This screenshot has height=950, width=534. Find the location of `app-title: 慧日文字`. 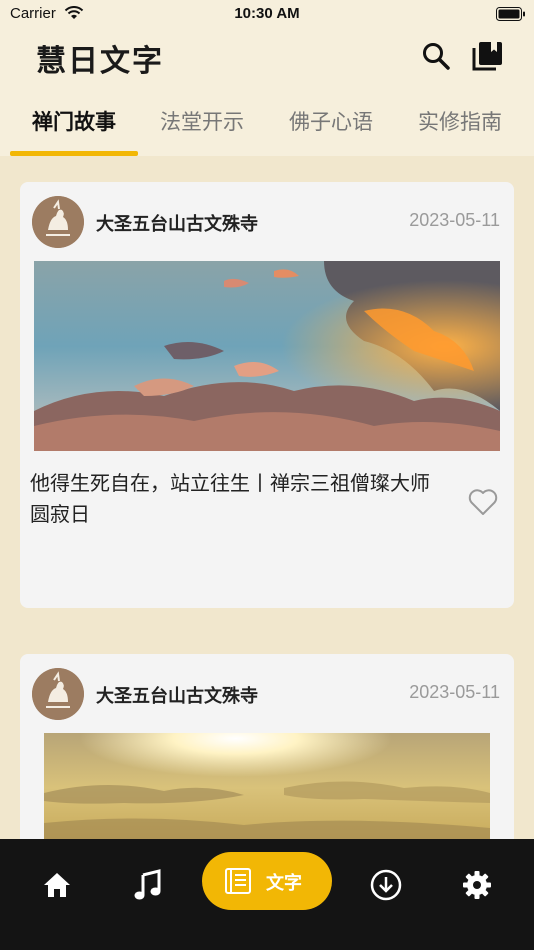

app-title: 慧日文字 is located at coordinates (100, 61).